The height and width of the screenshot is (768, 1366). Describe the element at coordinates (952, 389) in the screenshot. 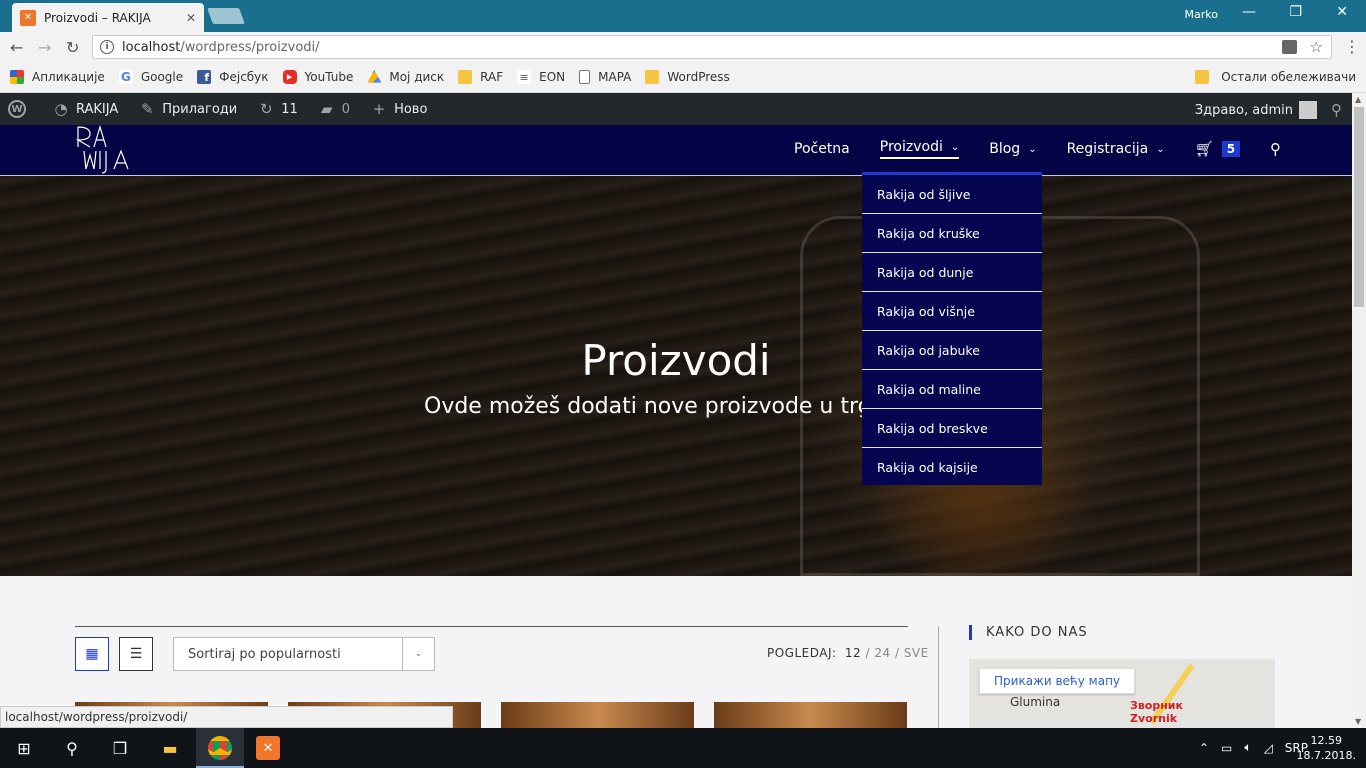

I see `dropdown-item-maline: Rakija od maline` at that location.